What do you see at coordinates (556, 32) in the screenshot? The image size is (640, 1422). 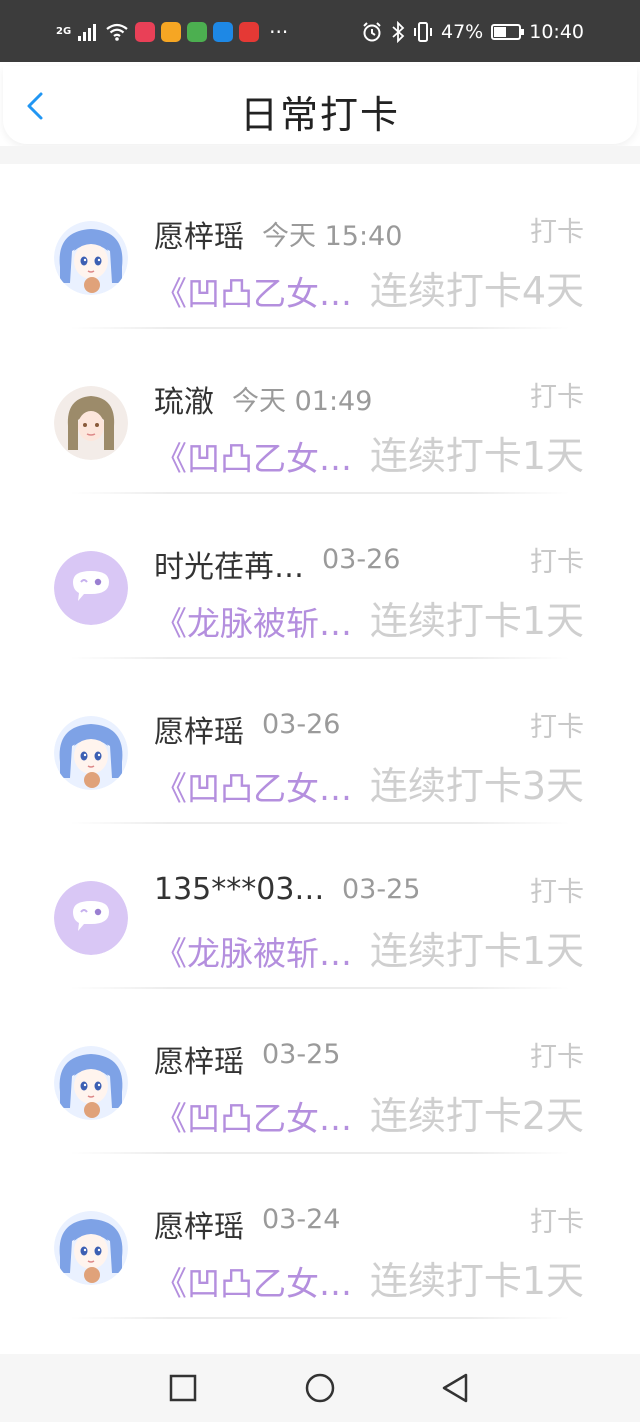 I see `clock: 10:40` at bounding box center [556, 32].